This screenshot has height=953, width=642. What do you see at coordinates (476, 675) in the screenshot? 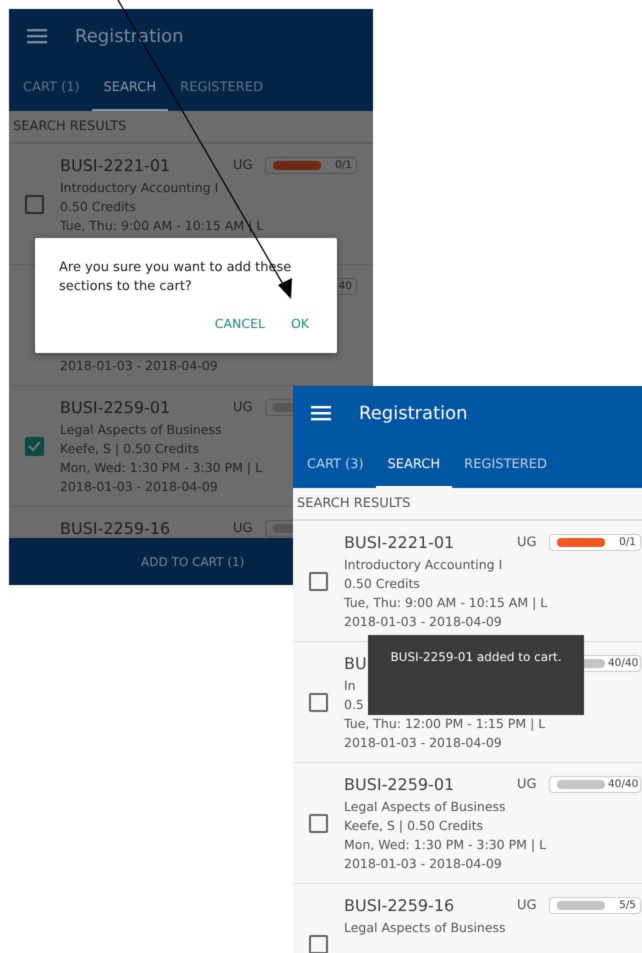
I see `added-to-cart-toast: BUSI-2259-01 added to cart.` at bounding box center [476, 675].